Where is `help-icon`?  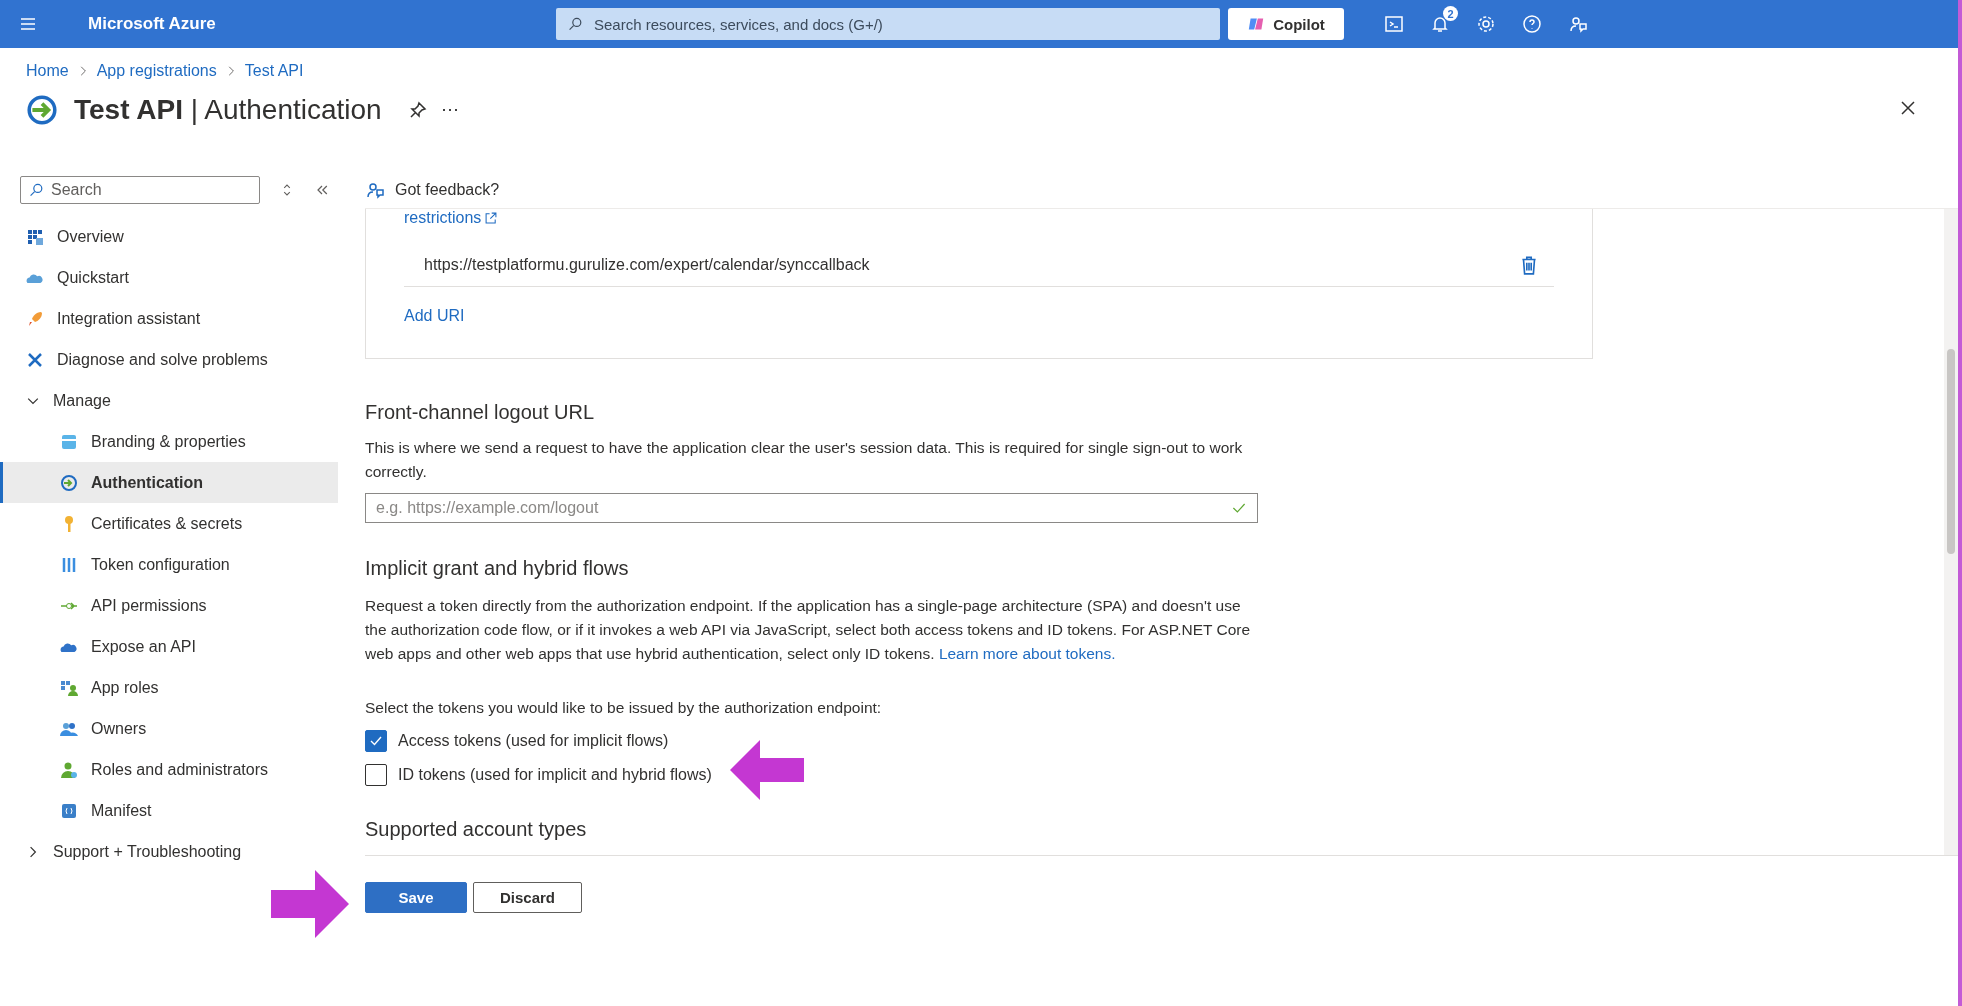 help-icon is located at coordinates (1532, 24).